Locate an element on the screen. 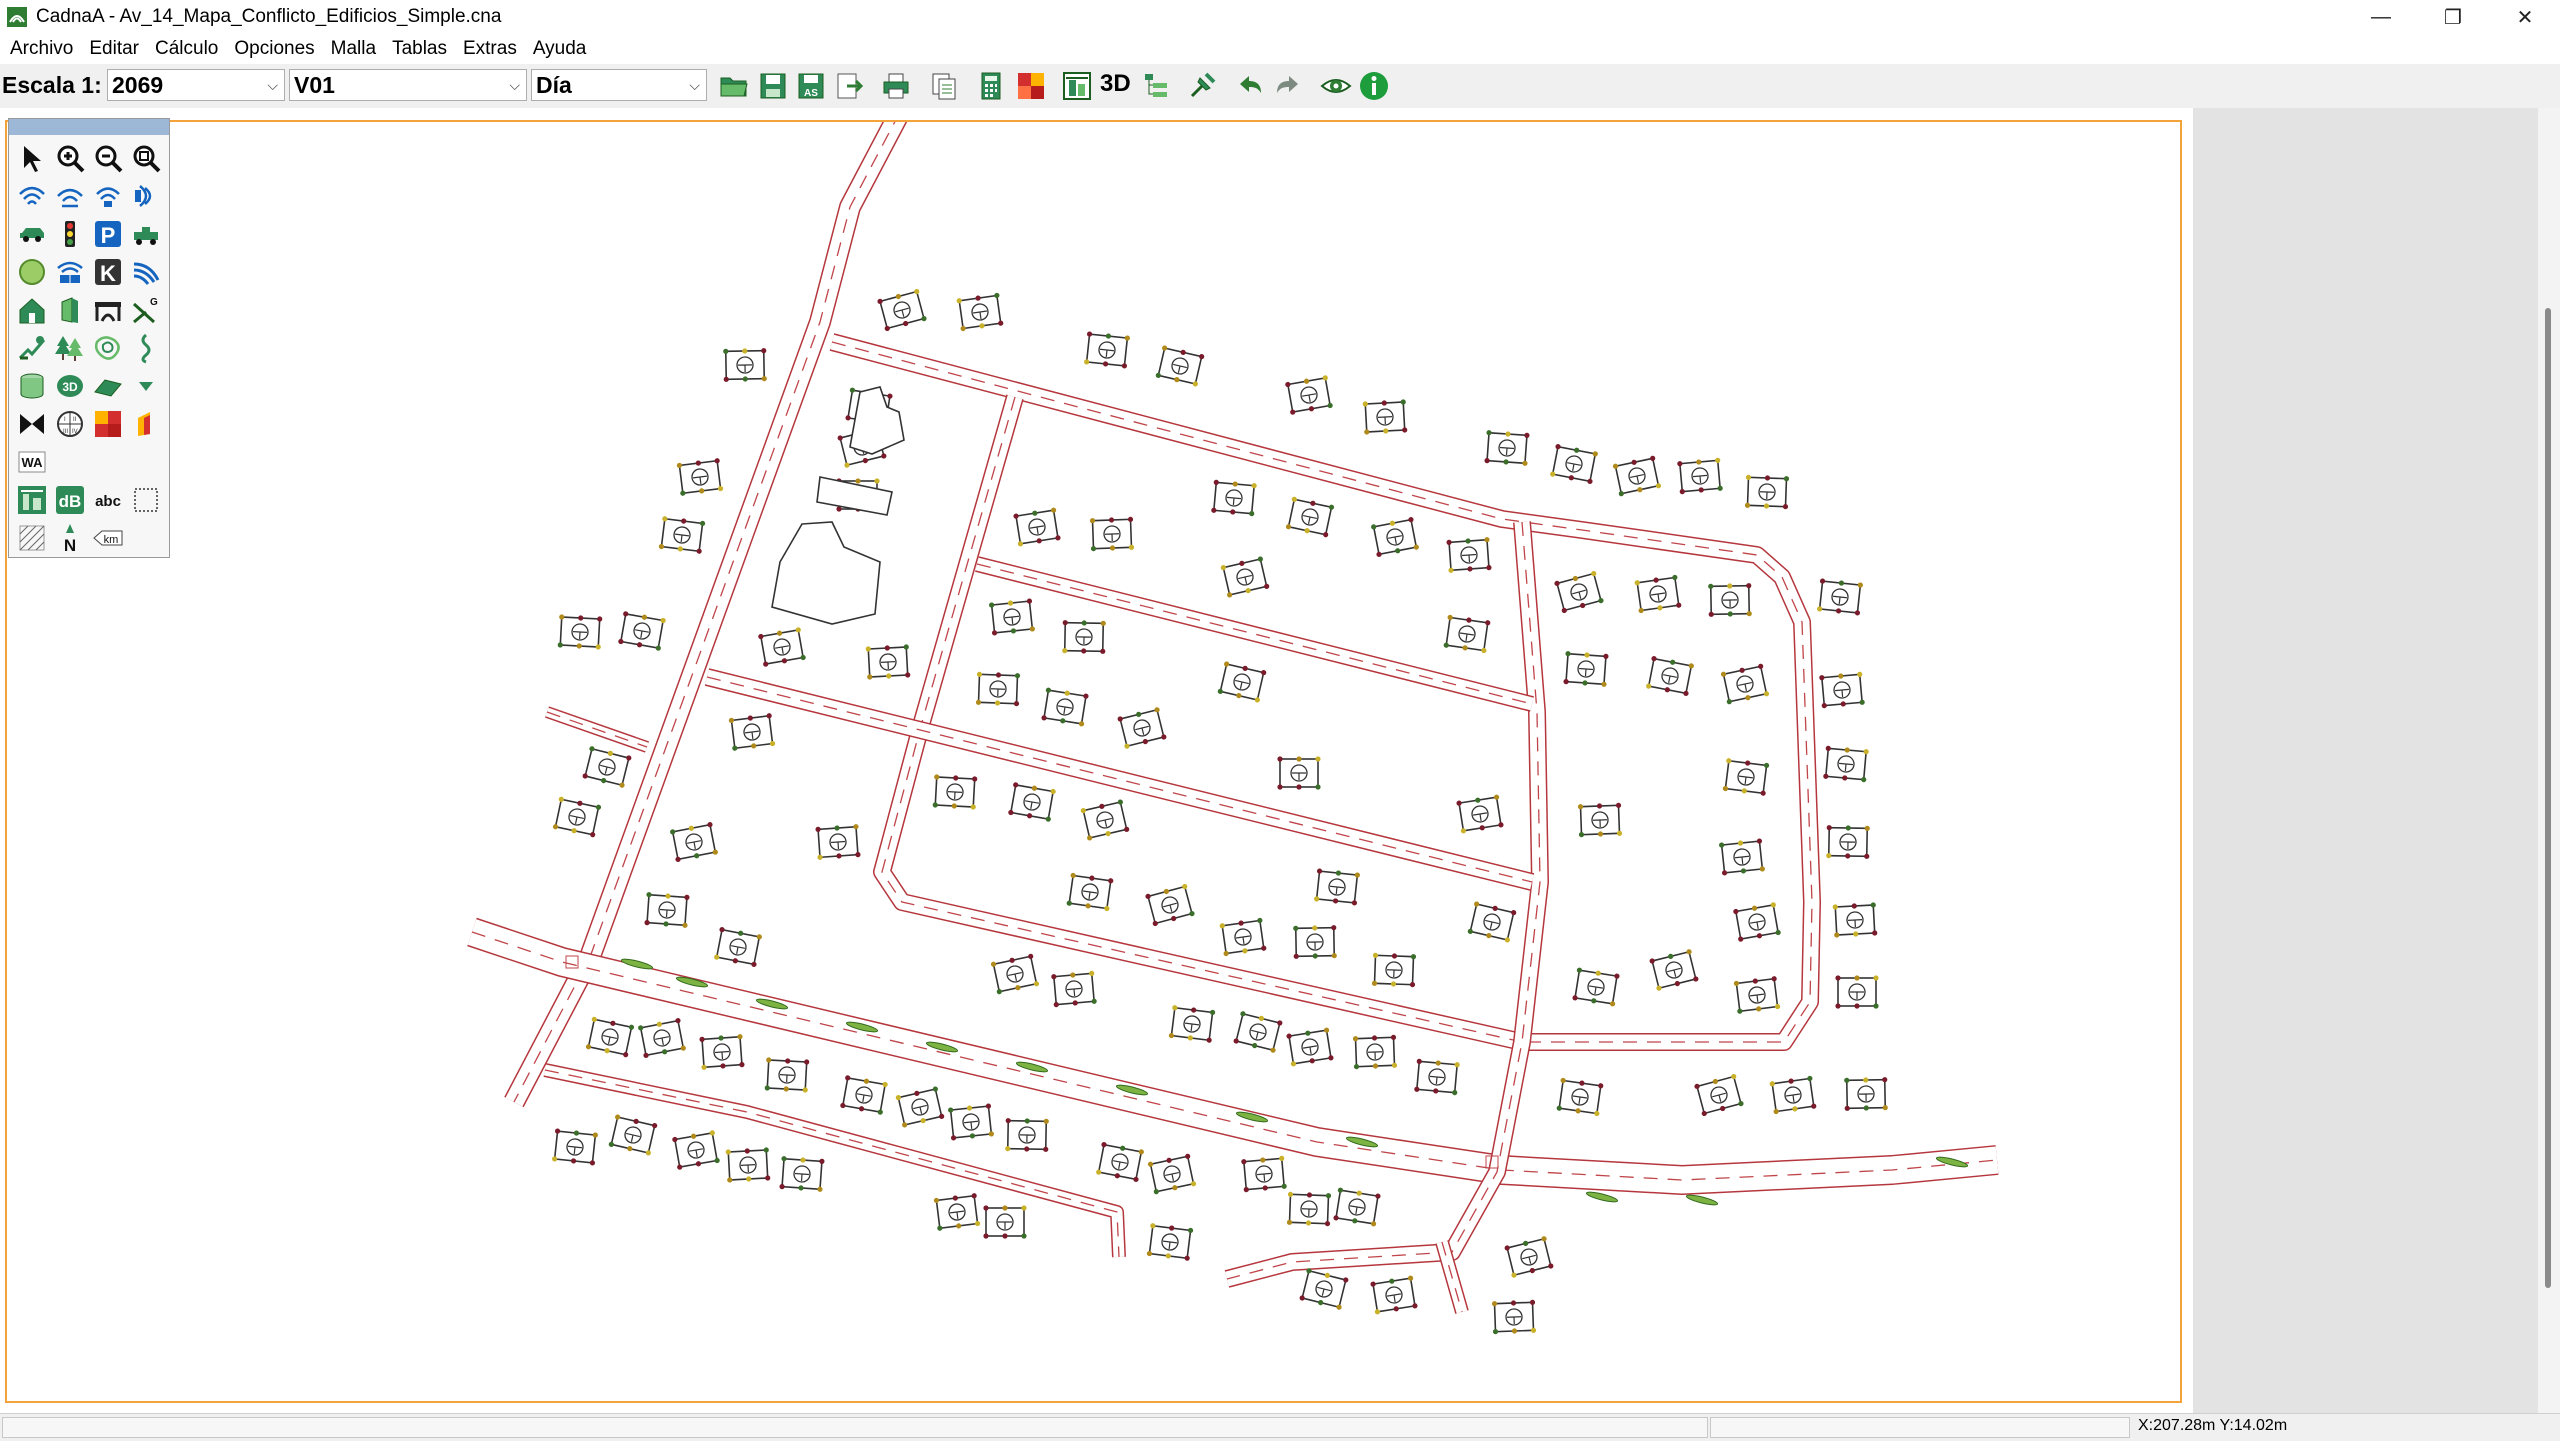  km-scale-icon: km is located at coordinates (108, 538).